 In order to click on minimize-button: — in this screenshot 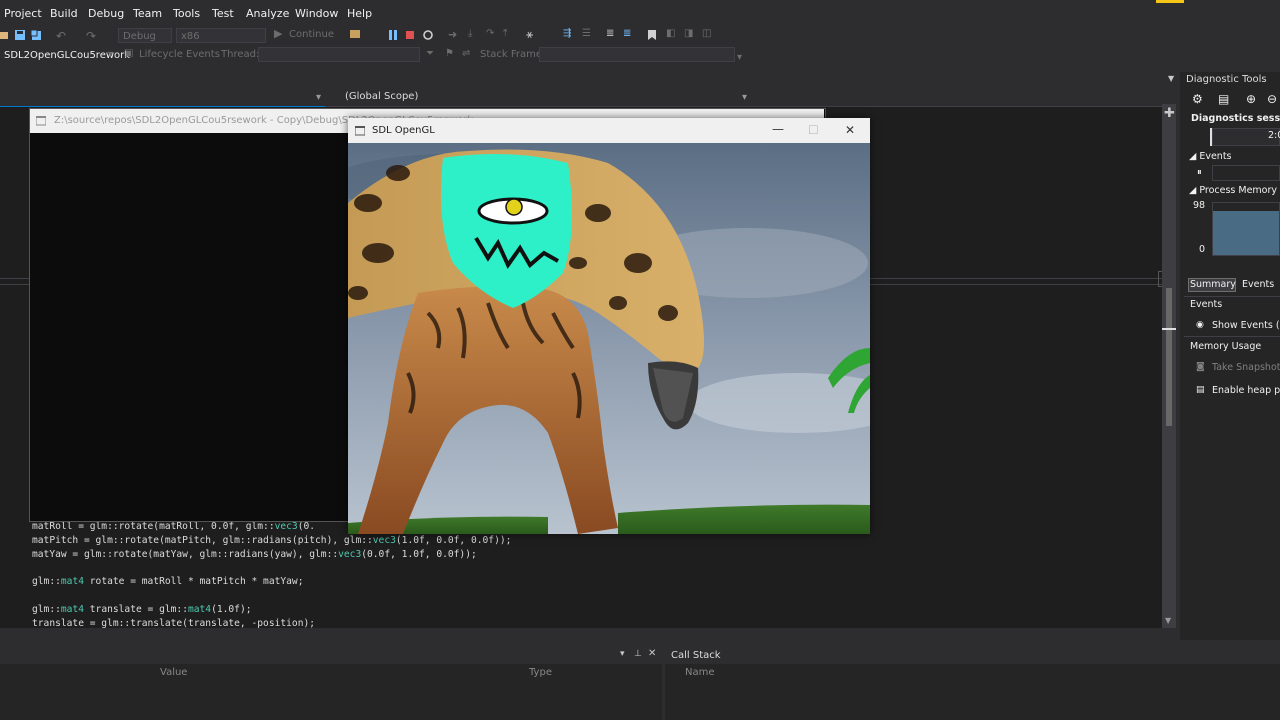, I will do `click(778, 129)`.